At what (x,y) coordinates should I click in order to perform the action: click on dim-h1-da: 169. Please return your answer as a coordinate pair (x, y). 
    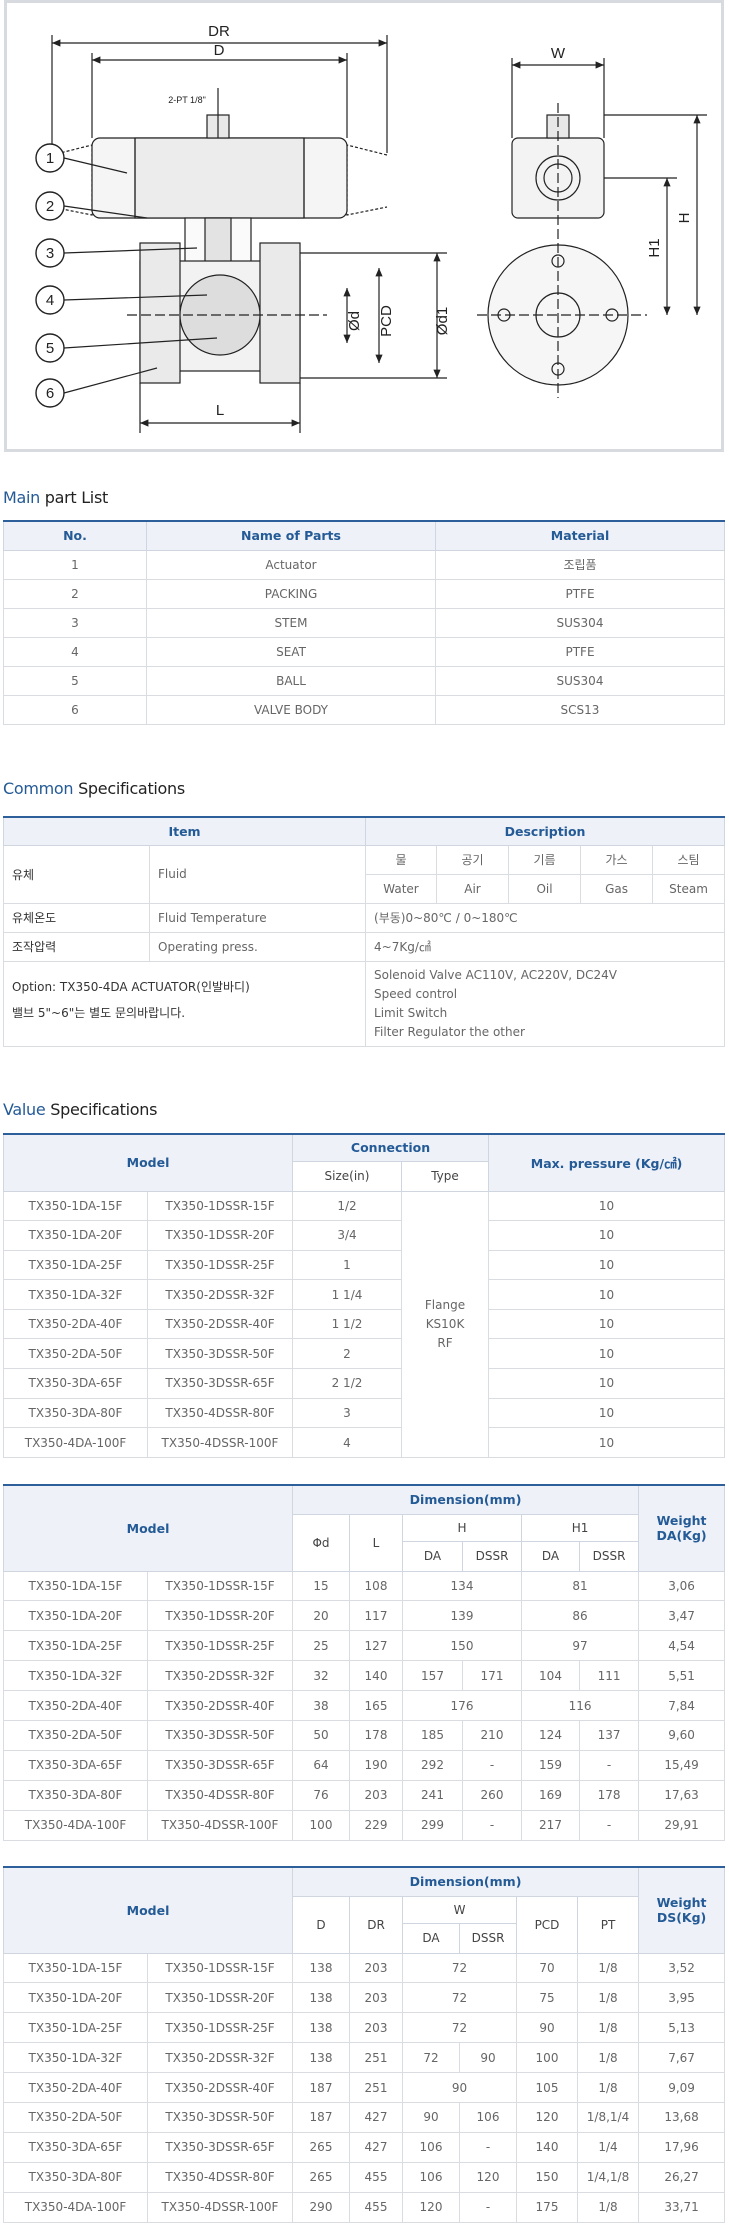
    Looking at the image, I should click on (550, 1795).